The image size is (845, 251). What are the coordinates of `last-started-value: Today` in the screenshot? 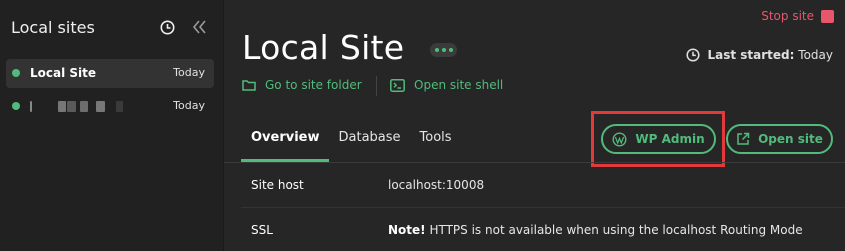 It's located at (815, 55).